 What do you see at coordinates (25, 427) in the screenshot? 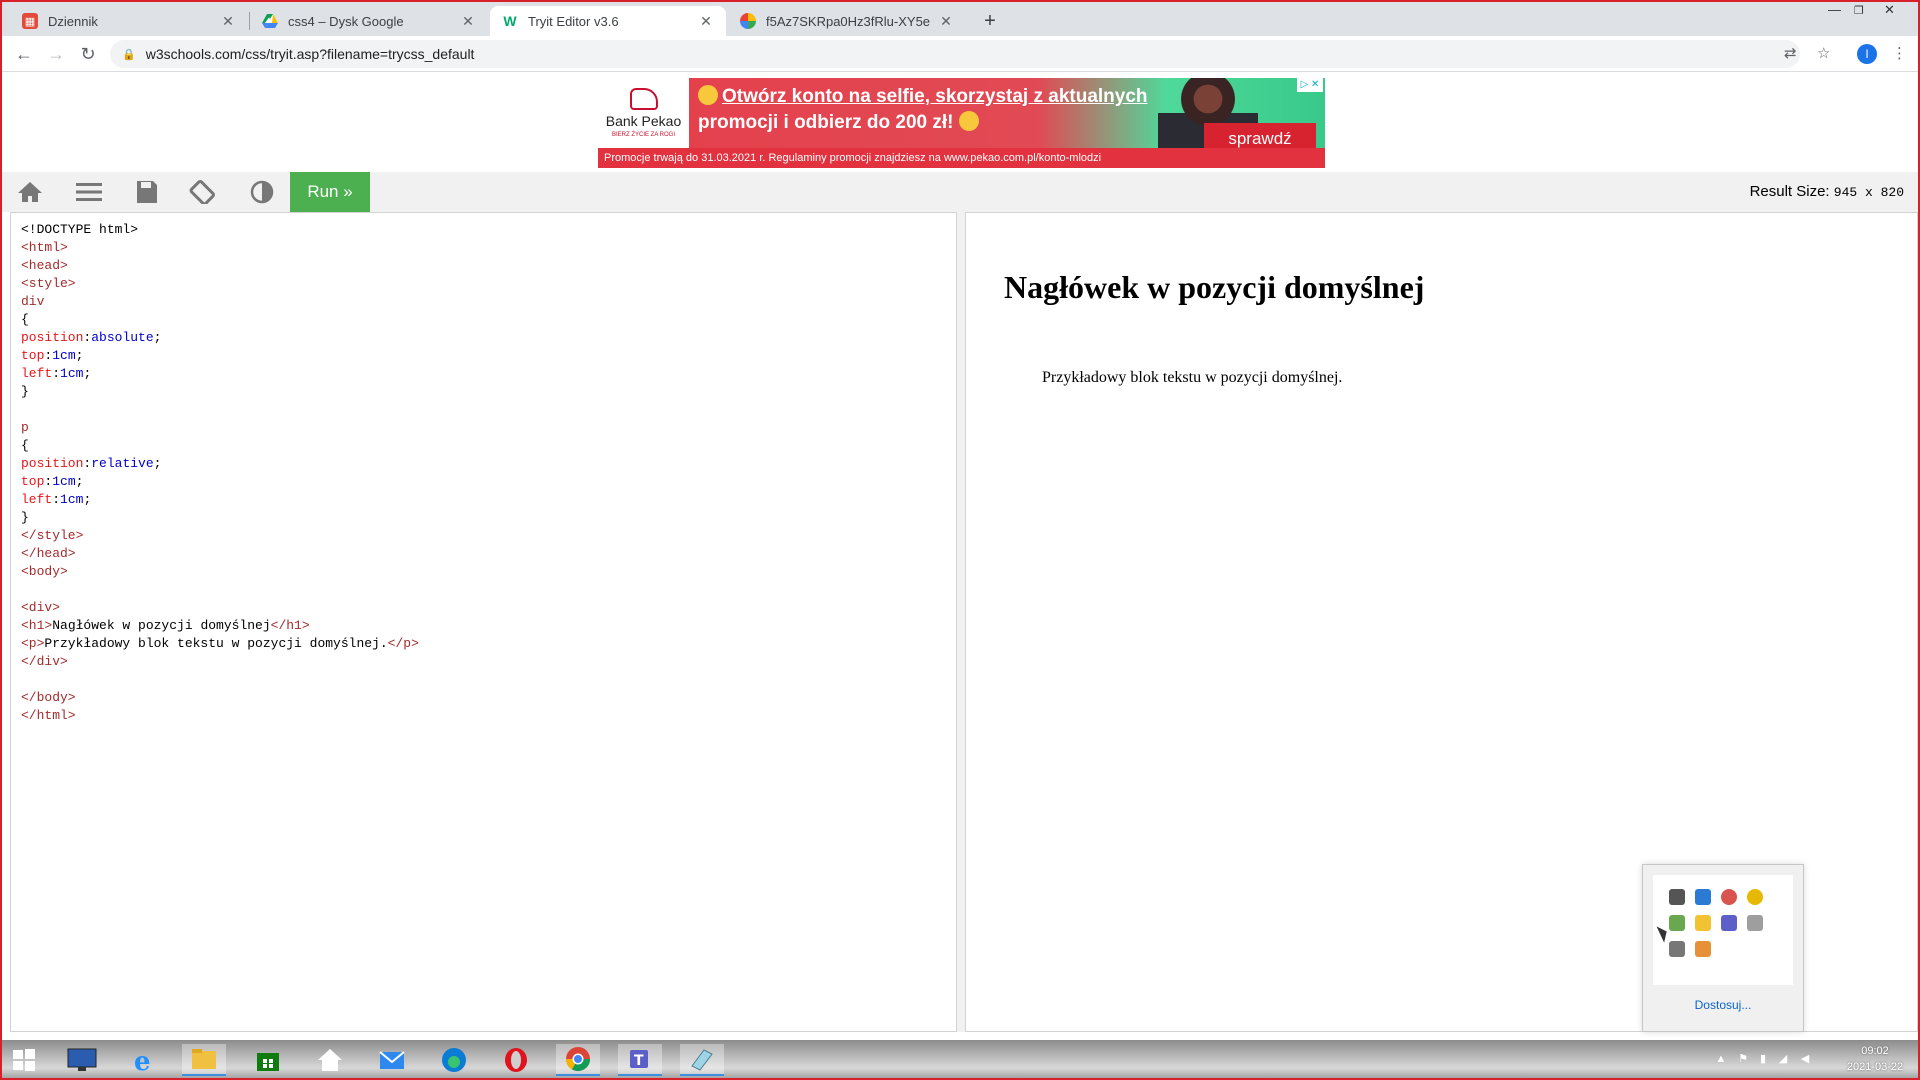
I see `code-token: p` at bounding box center [25, 427].